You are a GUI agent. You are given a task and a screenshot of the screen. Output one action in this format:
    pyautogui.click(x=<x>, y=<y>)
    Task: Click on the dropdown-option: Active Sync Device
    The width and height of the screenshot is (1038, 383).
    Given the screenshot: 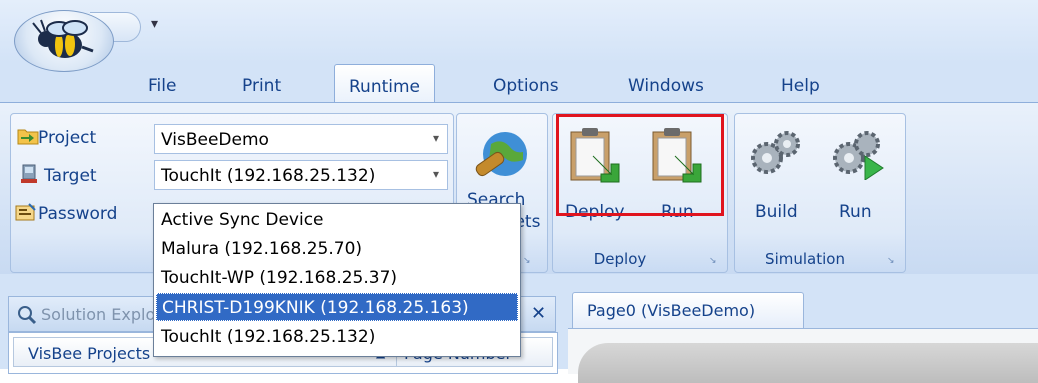 What is the action you would take?
    pyautogui.click(x=337, y=220)
    